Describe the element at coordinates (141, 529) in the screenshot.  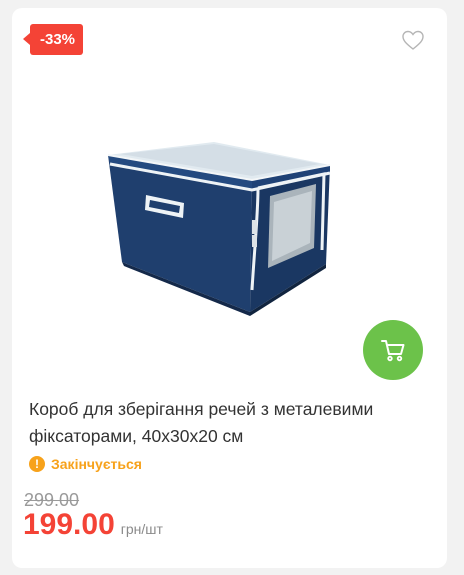
I see `price-unit: грн/шт` at that location.